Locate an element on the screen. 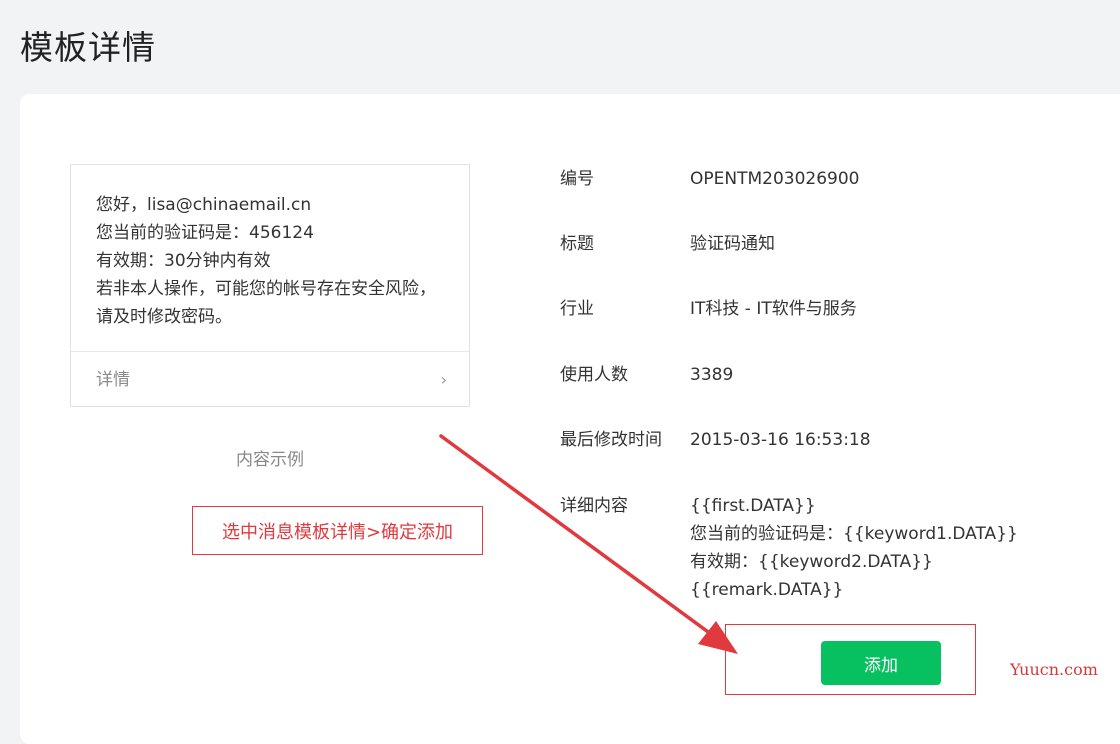 This screenshot has width=1120, height=744. info-value: OPENTM203026900 is located at coordinates (775, 179).